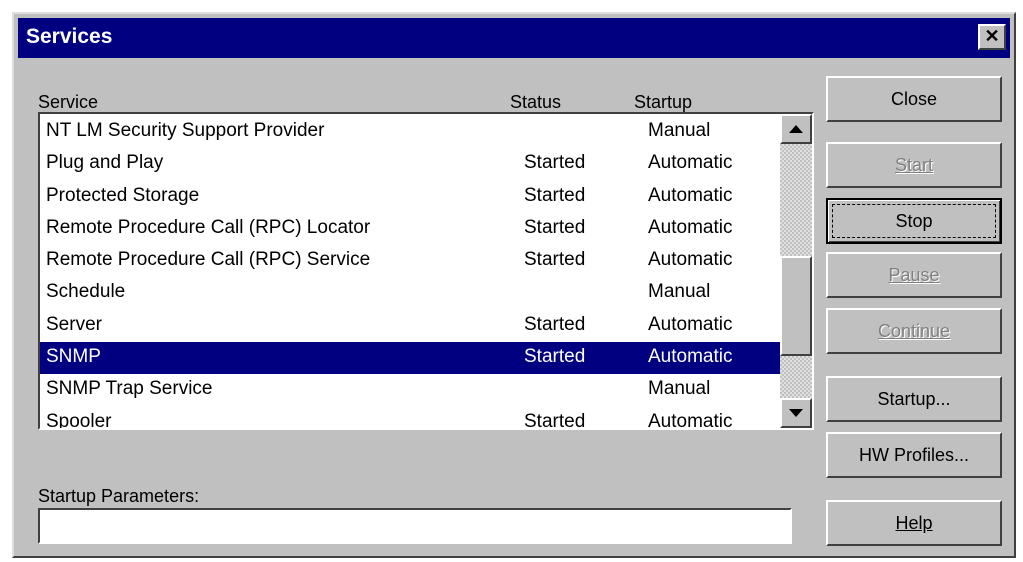 This screenshot has width=1023, height=562. I want to click on start-button: Start, so click(914, 165).